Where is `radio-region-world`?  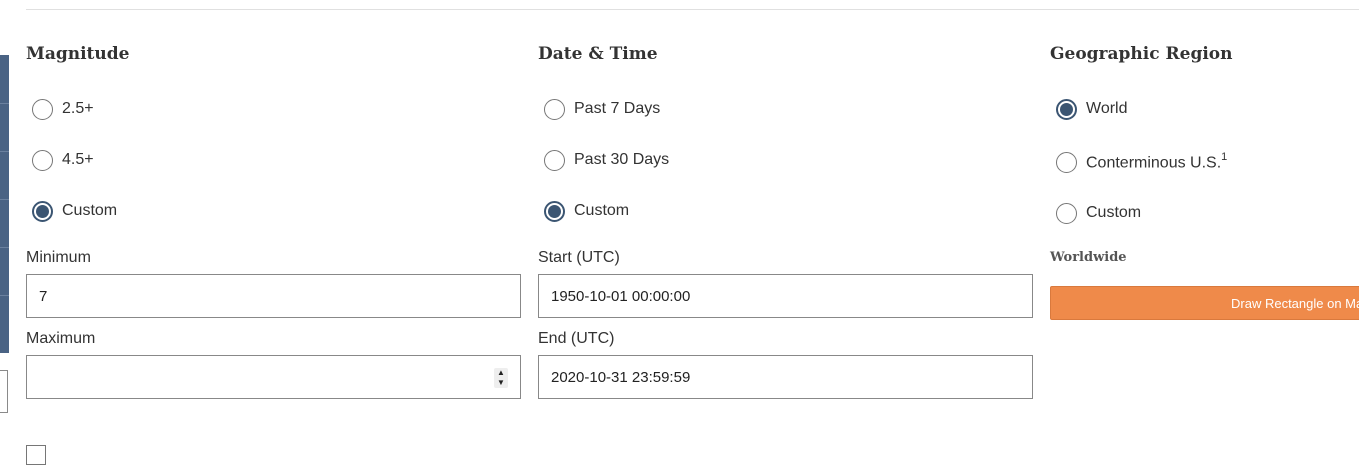
radio-region-world is located at coordinates (1066, 109).